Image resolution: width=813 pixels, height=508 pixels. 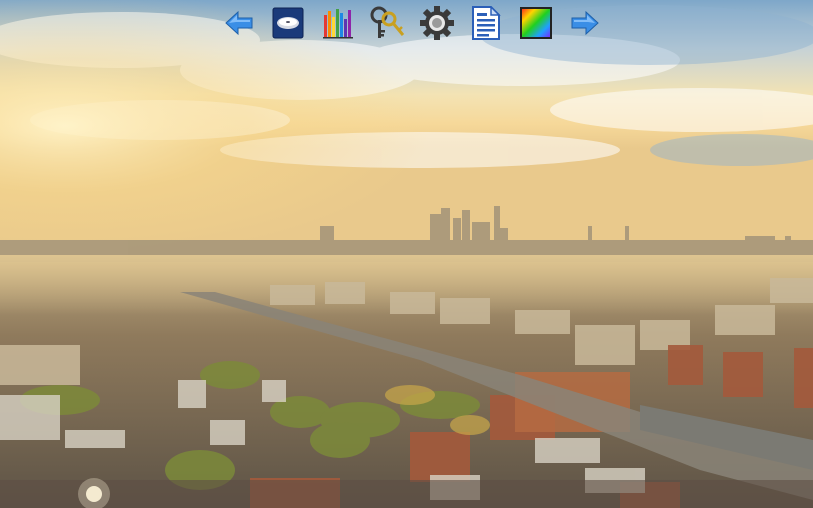 I want to click on keys-icon, so click(x=387, y=22).